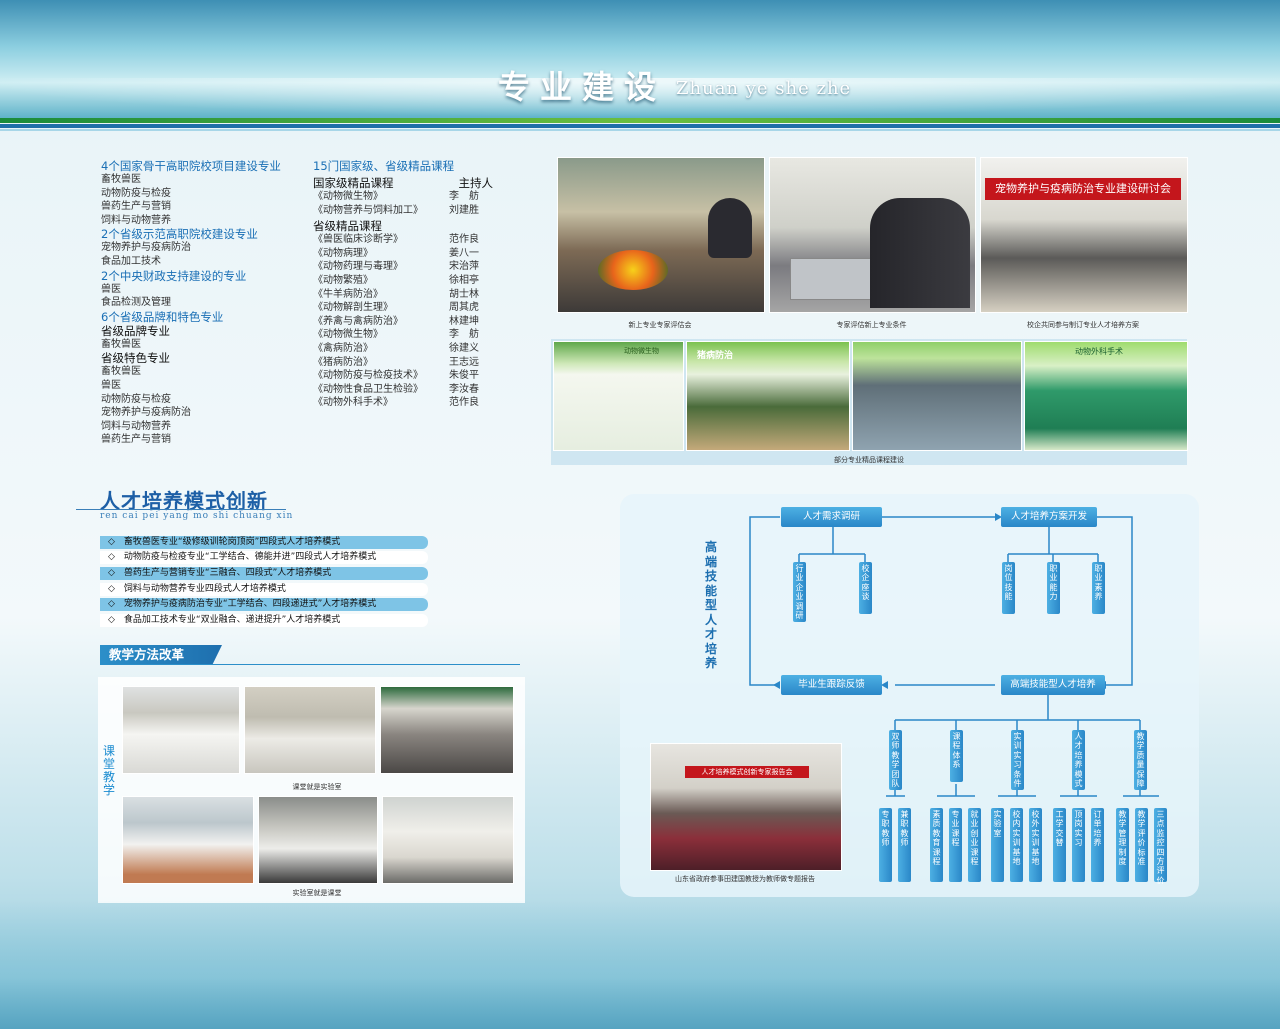  Describe the element at coordinates (264, 557) in the screenshot. I see `mode-item: ◇ 动物防疫与检疫专业“工学结合、德能并进”四段式人才培养模式` at that location.